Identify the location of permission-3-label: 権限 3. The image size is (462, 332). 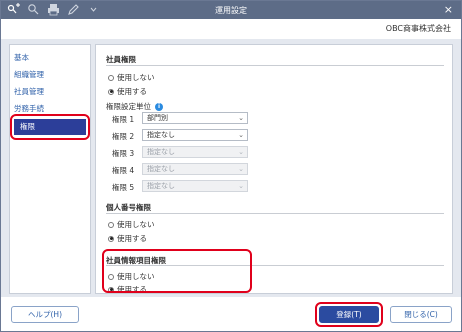
(123, 153).